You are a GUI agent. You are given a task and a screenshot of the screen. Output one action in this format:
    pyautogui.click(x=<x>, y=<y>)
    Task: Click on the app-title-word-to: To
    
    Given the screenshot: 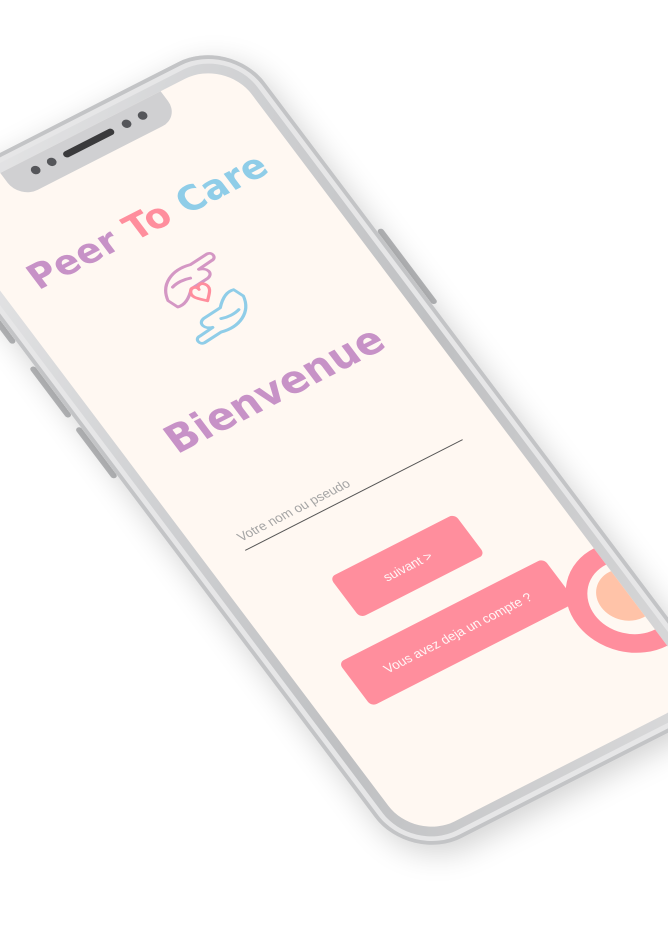 What is the action you would take?
    pyautogui.click(x=148, y=221)
    